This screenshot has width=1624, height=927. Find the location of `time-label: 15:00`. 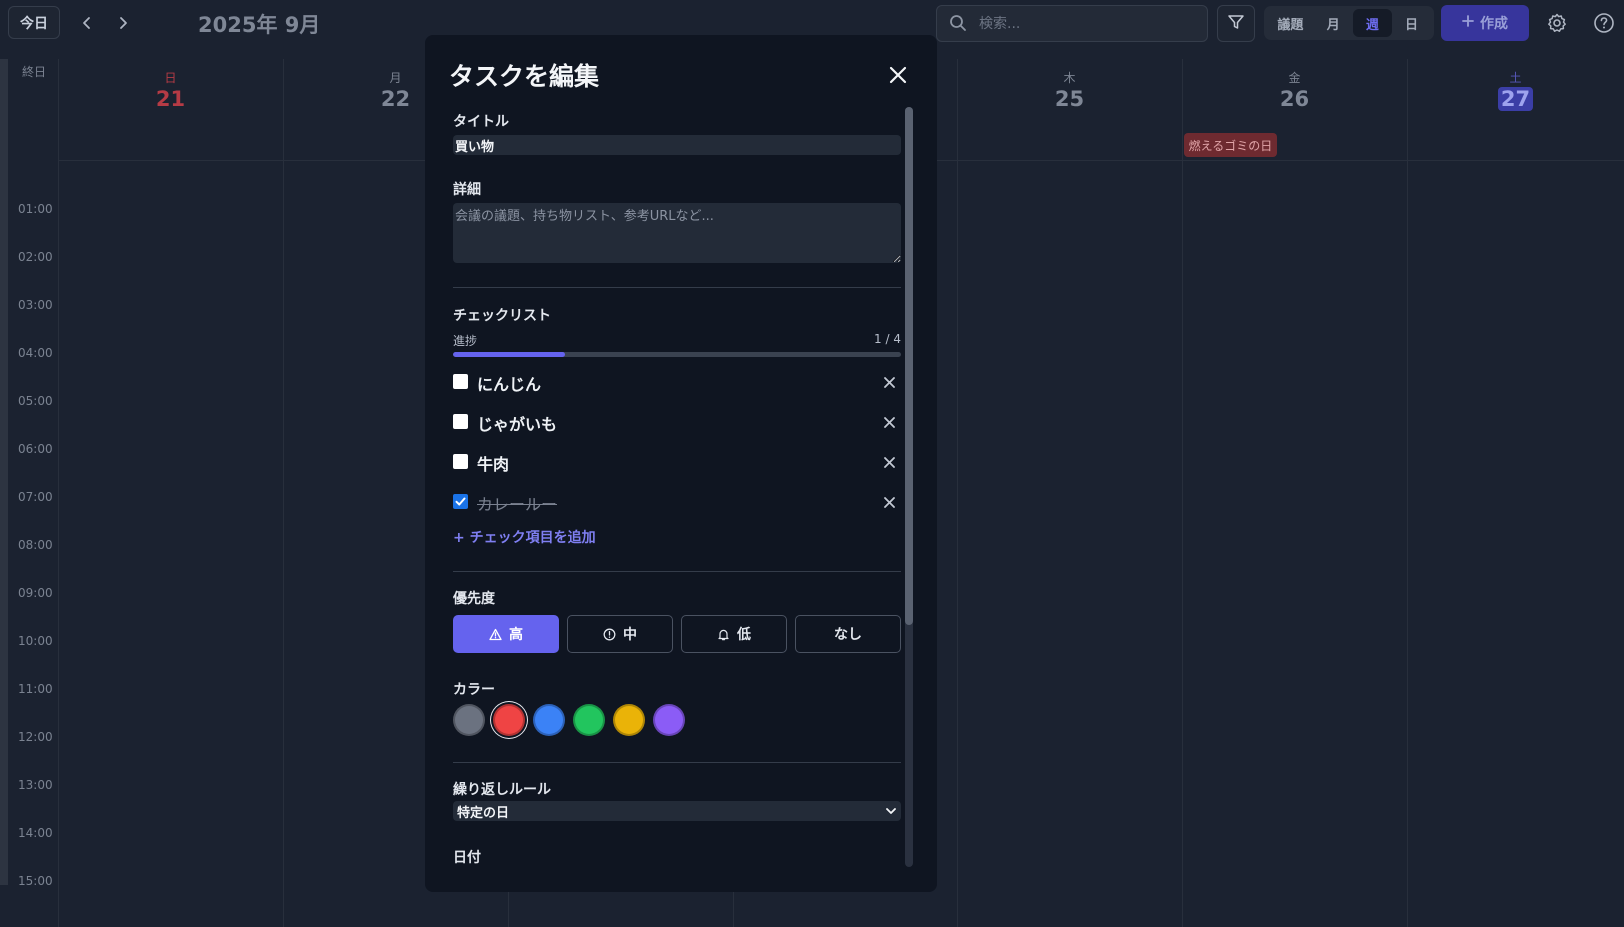

time-label: 15:00 is located at coordinates (35, 881).